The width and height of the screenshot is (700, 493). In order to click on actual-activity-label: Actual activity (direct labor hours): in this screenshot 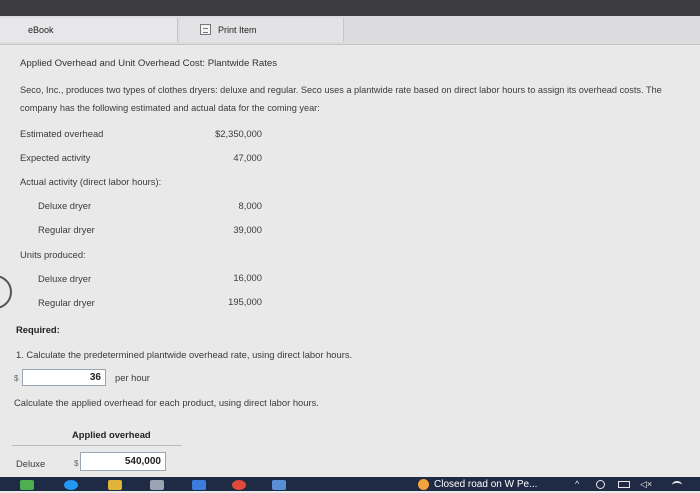, I will do `click(91, 181)`.